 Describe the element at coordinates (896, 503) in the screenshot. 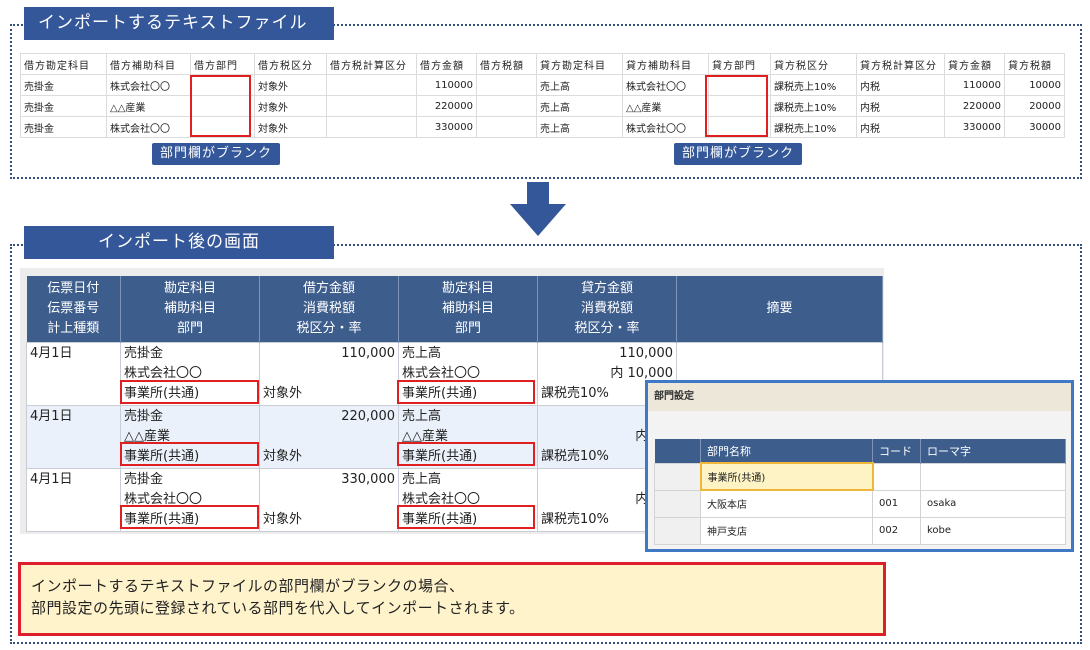

I see `bumon-code-cell: 001` at that location.